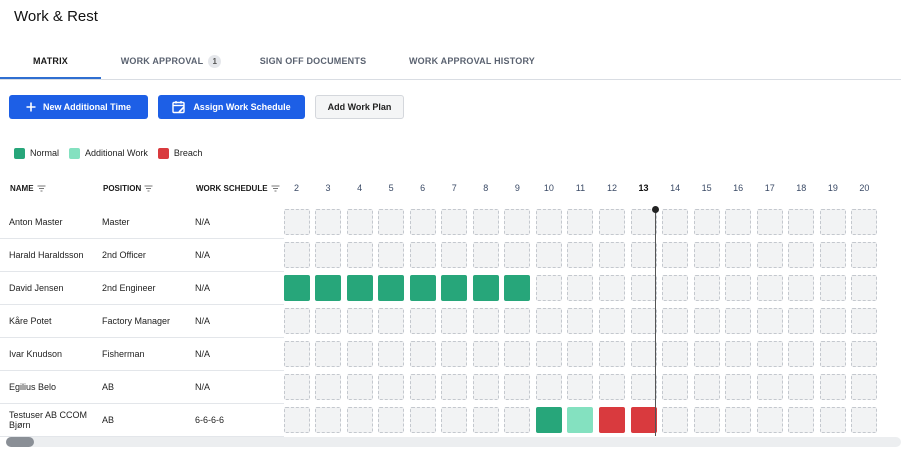 Image resolution: width=901 pixels, height=457 pixels. What do you see at coordinates (50, 61) in the screenshot?
I see `tab-matrix: MATRIX` at bounding box center [50, 61].